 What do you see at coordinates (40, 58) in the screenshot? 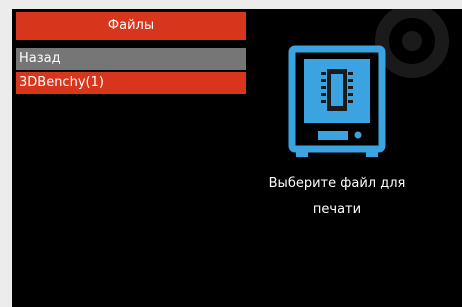
I see `back-item-label: Назад` at bounding box center [40, 58].